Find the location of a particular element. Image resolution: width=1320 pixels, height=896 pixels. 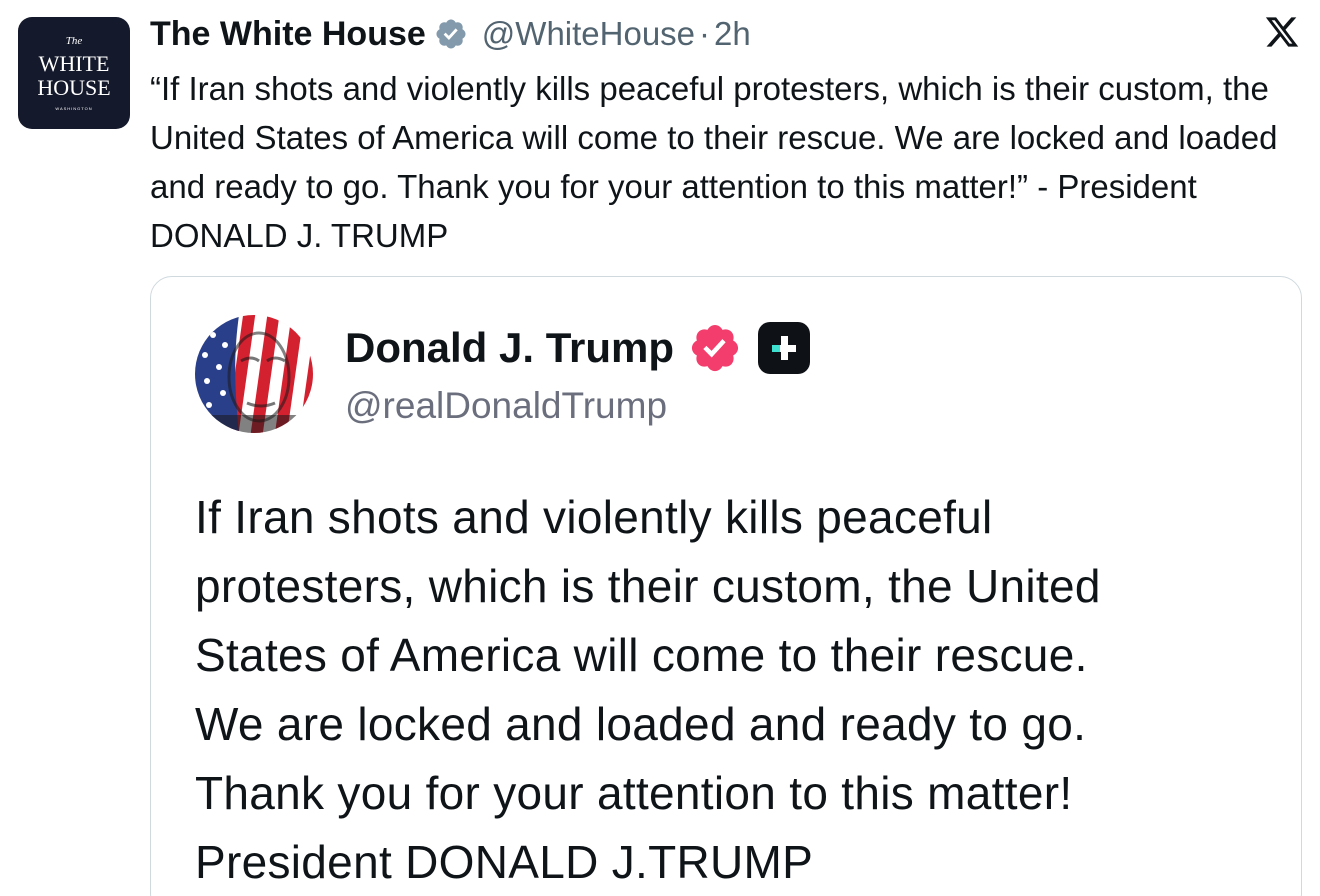

quoted-line: President DONALD J.TRUMP is located at coordinates (504, 862).